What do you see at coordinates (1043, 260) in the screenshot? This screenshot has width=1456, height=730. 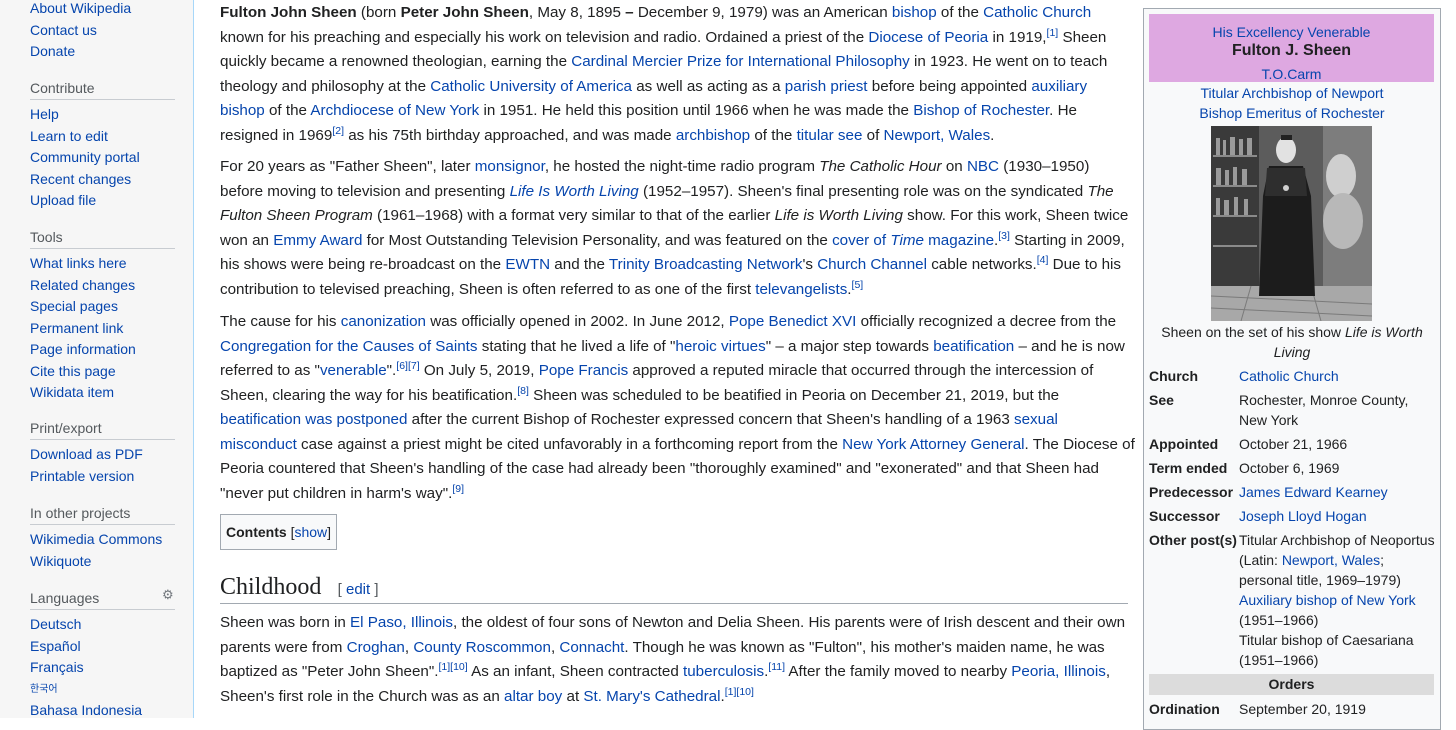 I see `citation-link: [4]` at bounding box center [1043, 260].